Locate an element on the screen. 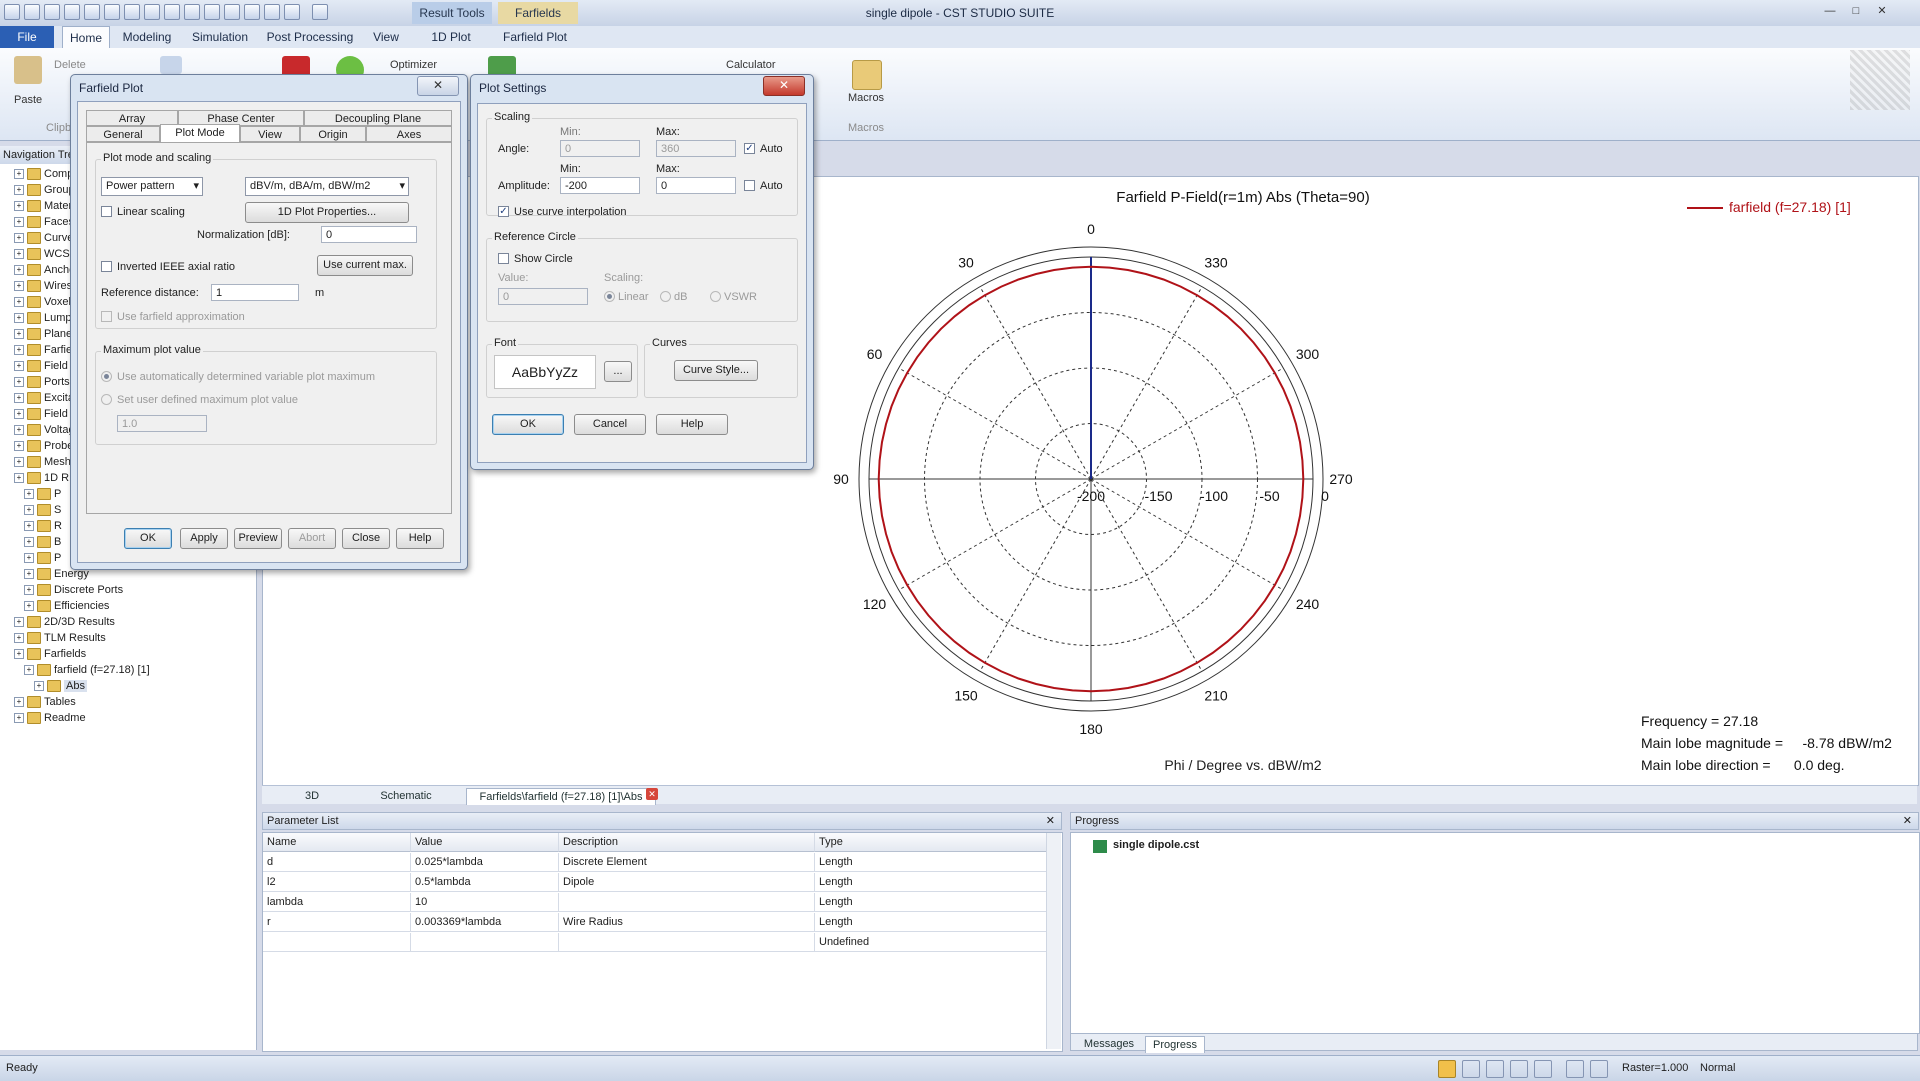 The height and width of the screenshot is (1081, 1920). settings-help-button: Help is located at coordinates (692, 424).